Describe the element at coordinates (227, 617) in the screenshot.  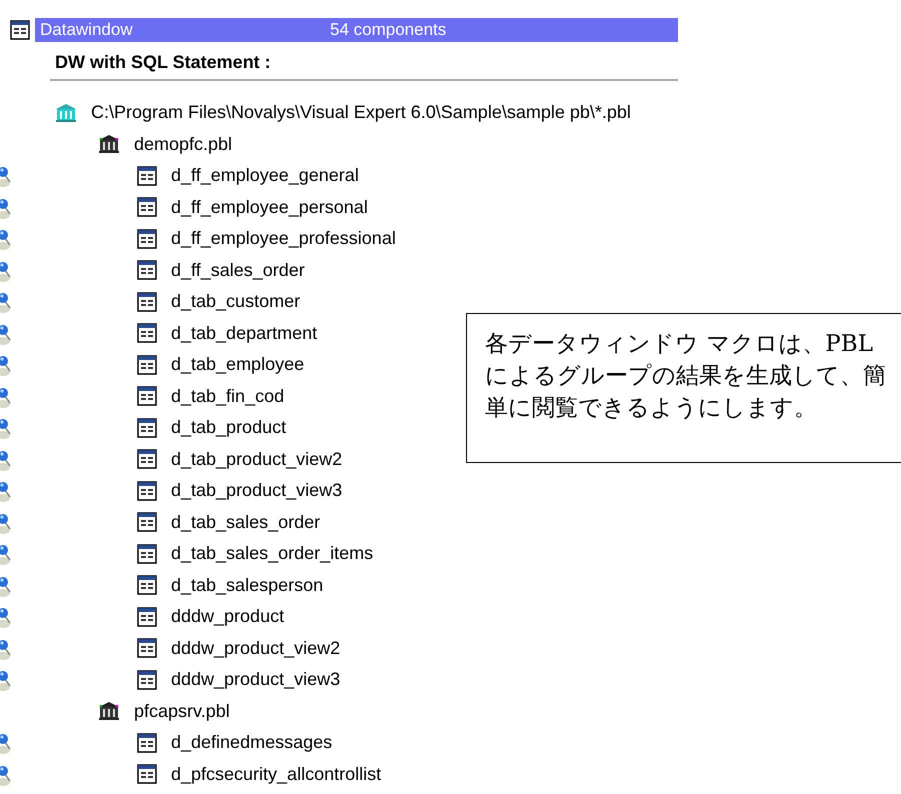
I see `tree-item: dddw_product` at that location.